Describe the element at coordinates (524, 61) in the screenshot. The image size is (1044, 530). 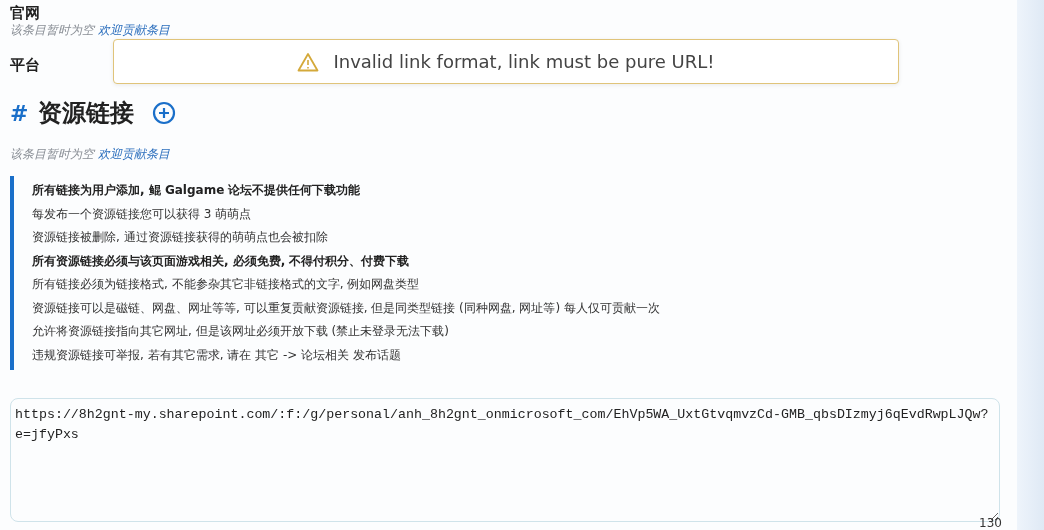
I see `toast-message: Invalid link format, link must be pure URL!` at that location.